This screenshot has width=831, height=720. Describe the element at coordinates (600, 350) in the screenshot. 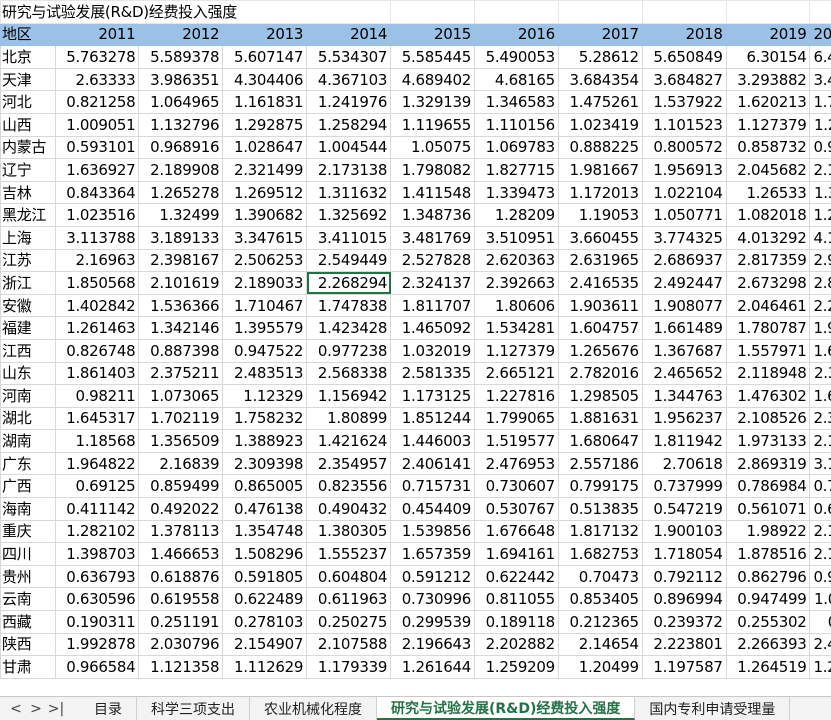

I see `value-cell: 1.265676` at that location.